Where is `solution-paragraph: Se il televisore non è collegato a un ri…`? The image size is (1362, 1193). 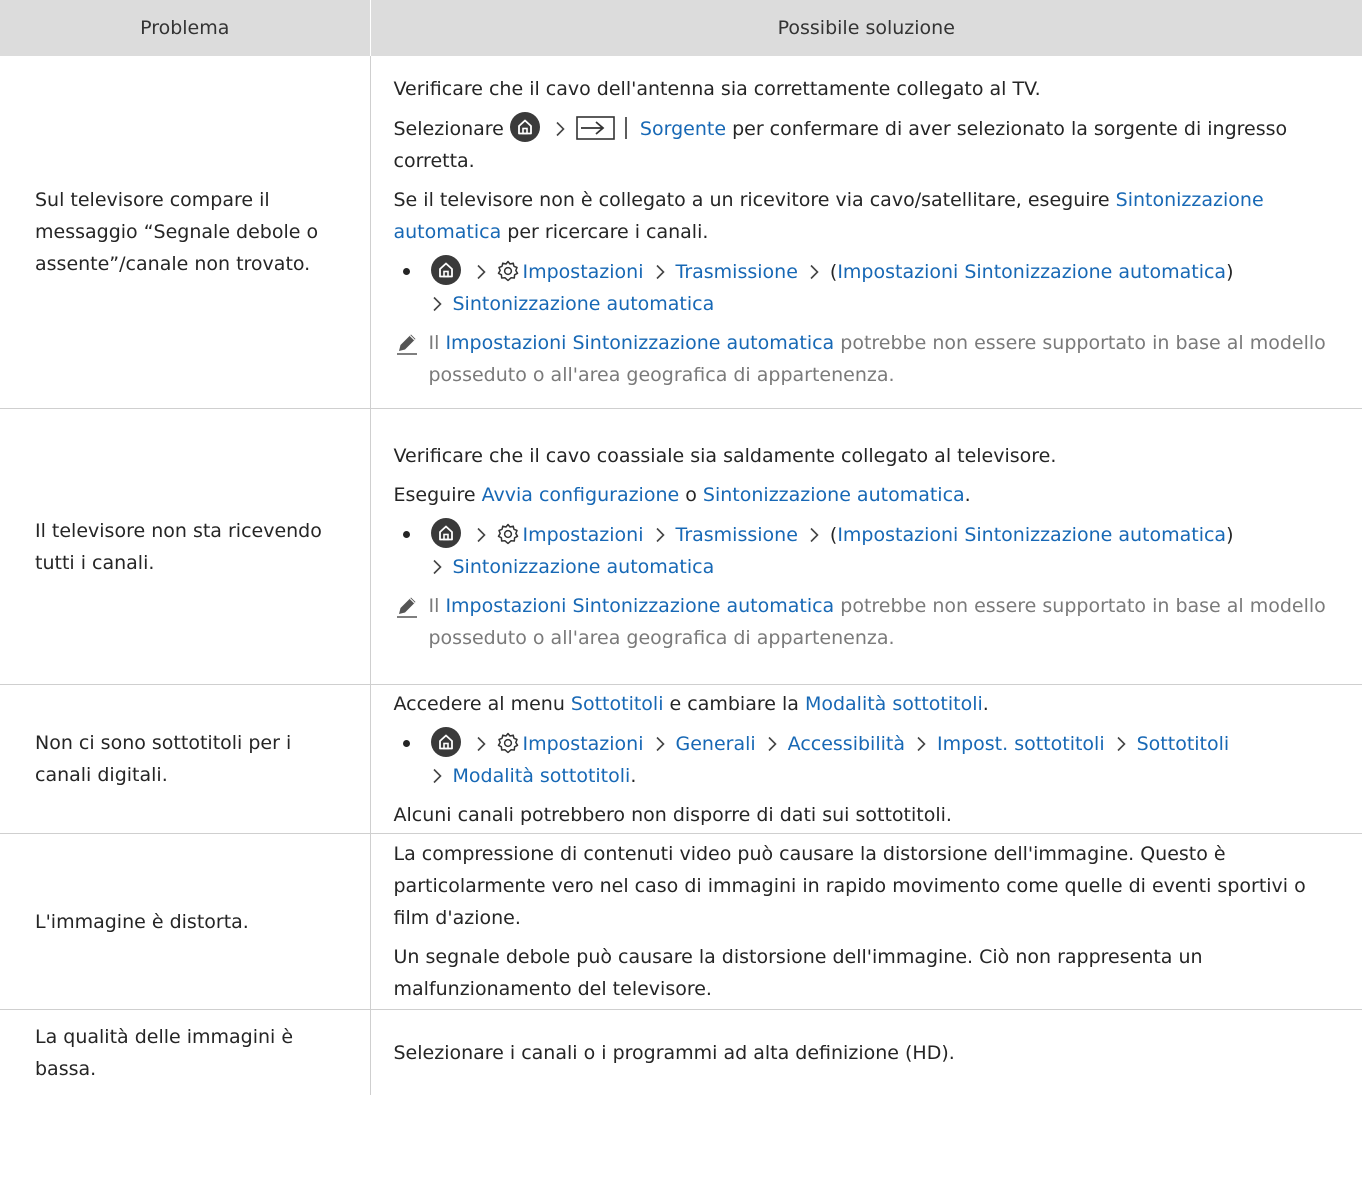
solution-paragraph: Se il televisore non è collegato a un ri… is located at coordinates (828, 216).